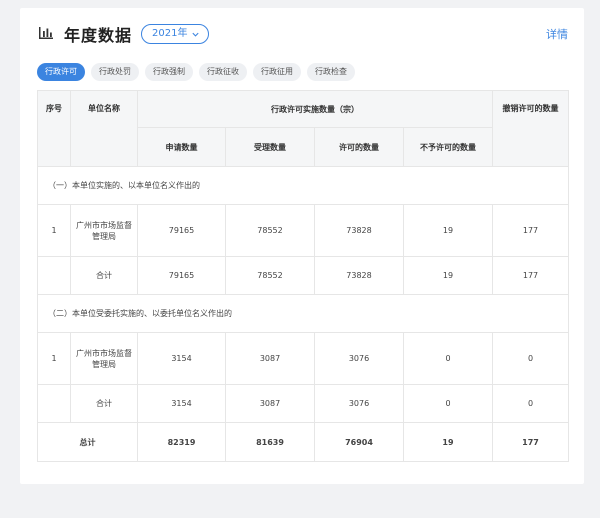  What do you see at coordinates (87, 442) in the screenshot?
I see `cell-total-label: 总计` at bounding box center [87, 442].